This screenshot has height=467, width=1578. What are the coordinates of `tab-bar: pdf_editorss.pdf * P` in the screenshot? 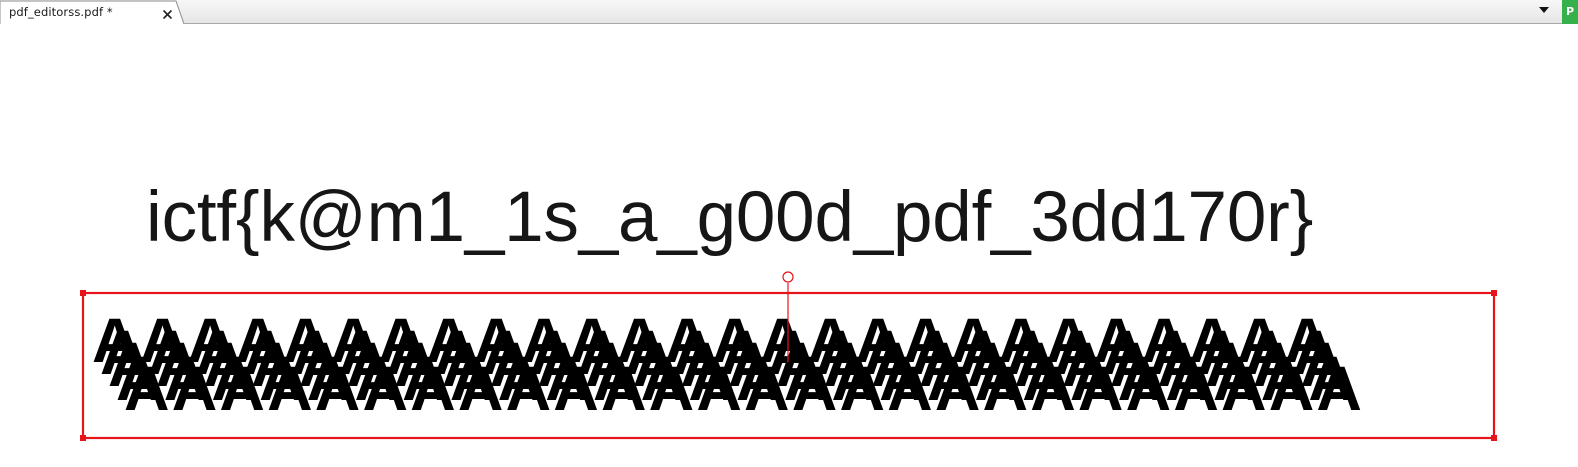 It's located at (789, 12).